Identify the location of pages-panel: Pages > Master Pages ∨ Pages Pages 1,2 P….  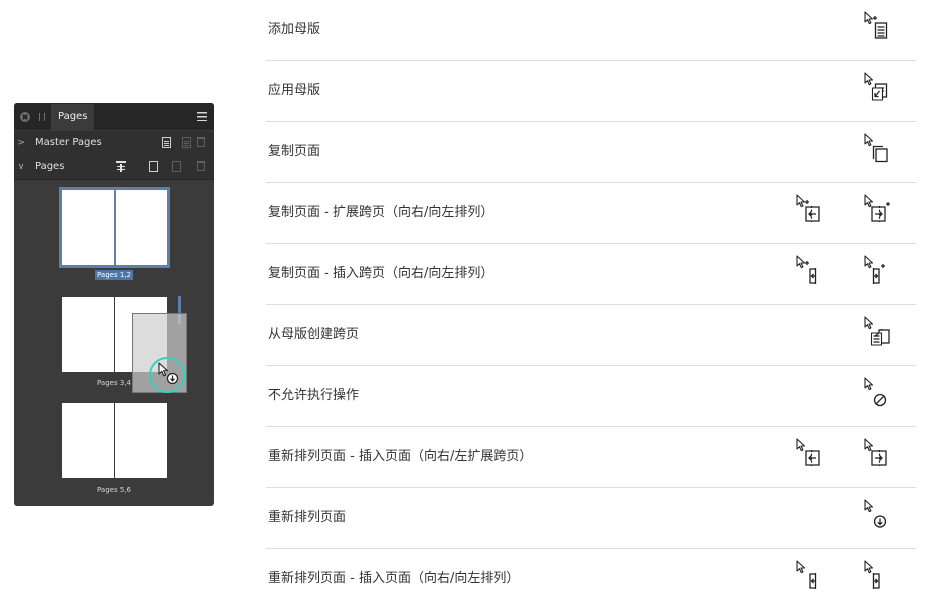
(114, 304).